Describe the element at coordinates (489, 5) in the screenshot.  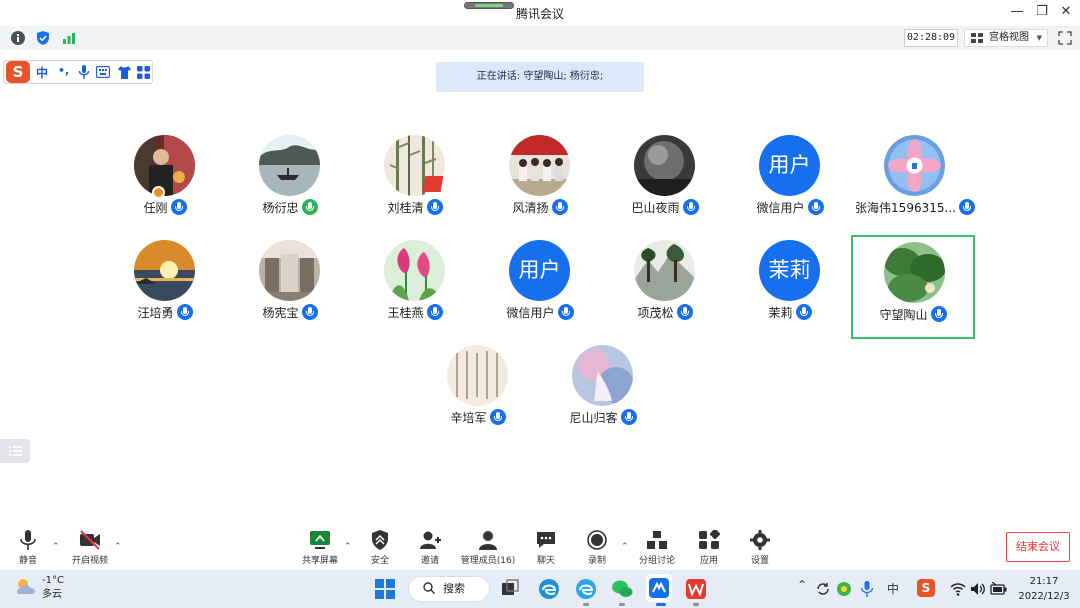
I see `signal-indicator` at that location.